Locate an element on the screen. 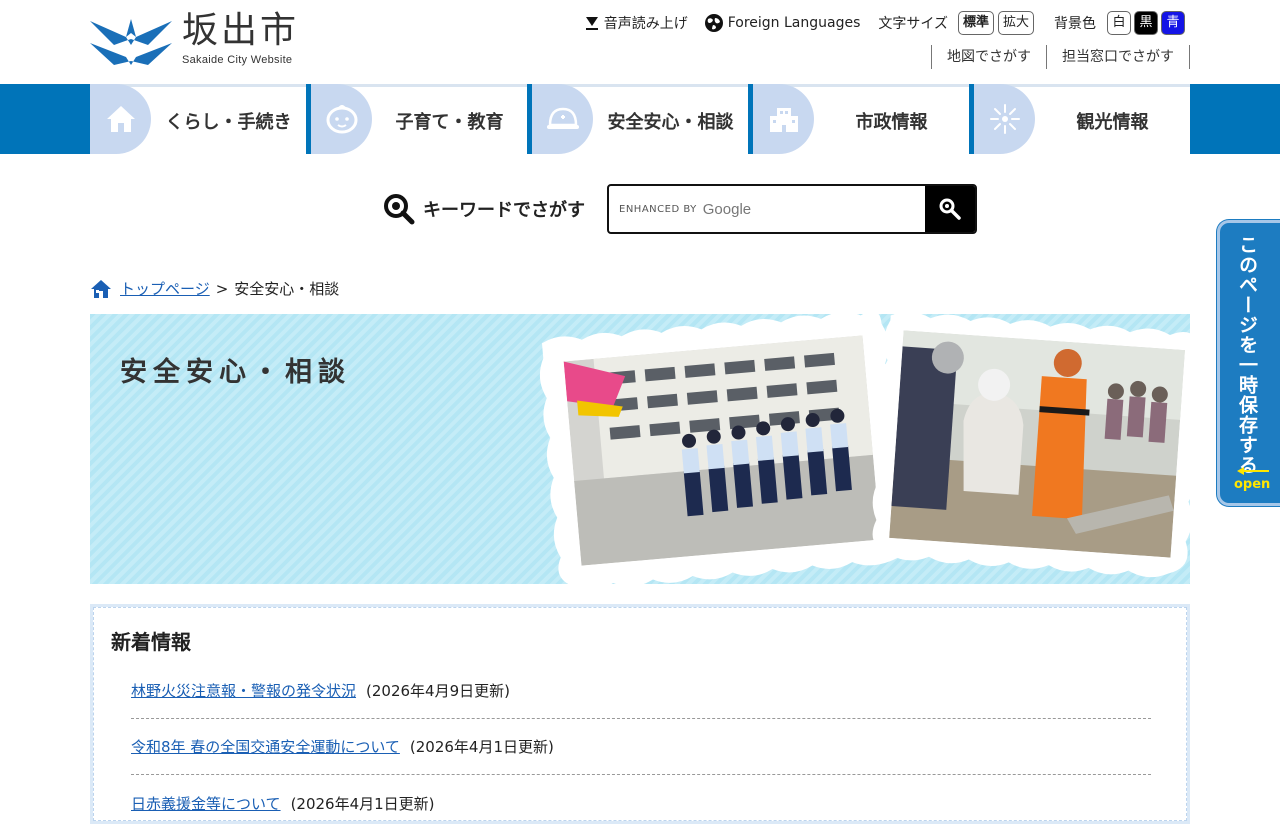 The image size is (1280, 831). nav-item-safety: 安全安心・相談 is located at coordinates (640, 119).